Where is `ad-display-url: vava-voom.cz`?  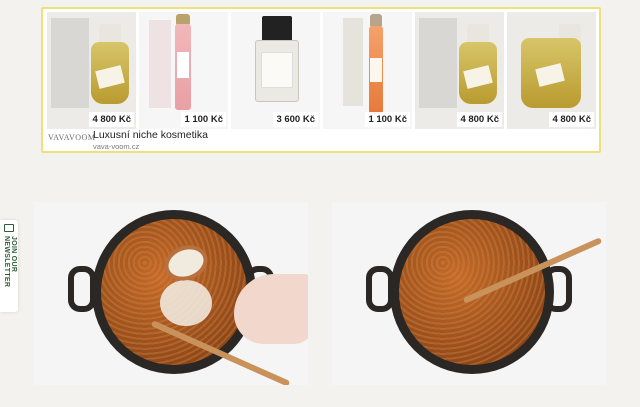
ad-display-url: vava-voom.cz is located at coordinates (116, 146).